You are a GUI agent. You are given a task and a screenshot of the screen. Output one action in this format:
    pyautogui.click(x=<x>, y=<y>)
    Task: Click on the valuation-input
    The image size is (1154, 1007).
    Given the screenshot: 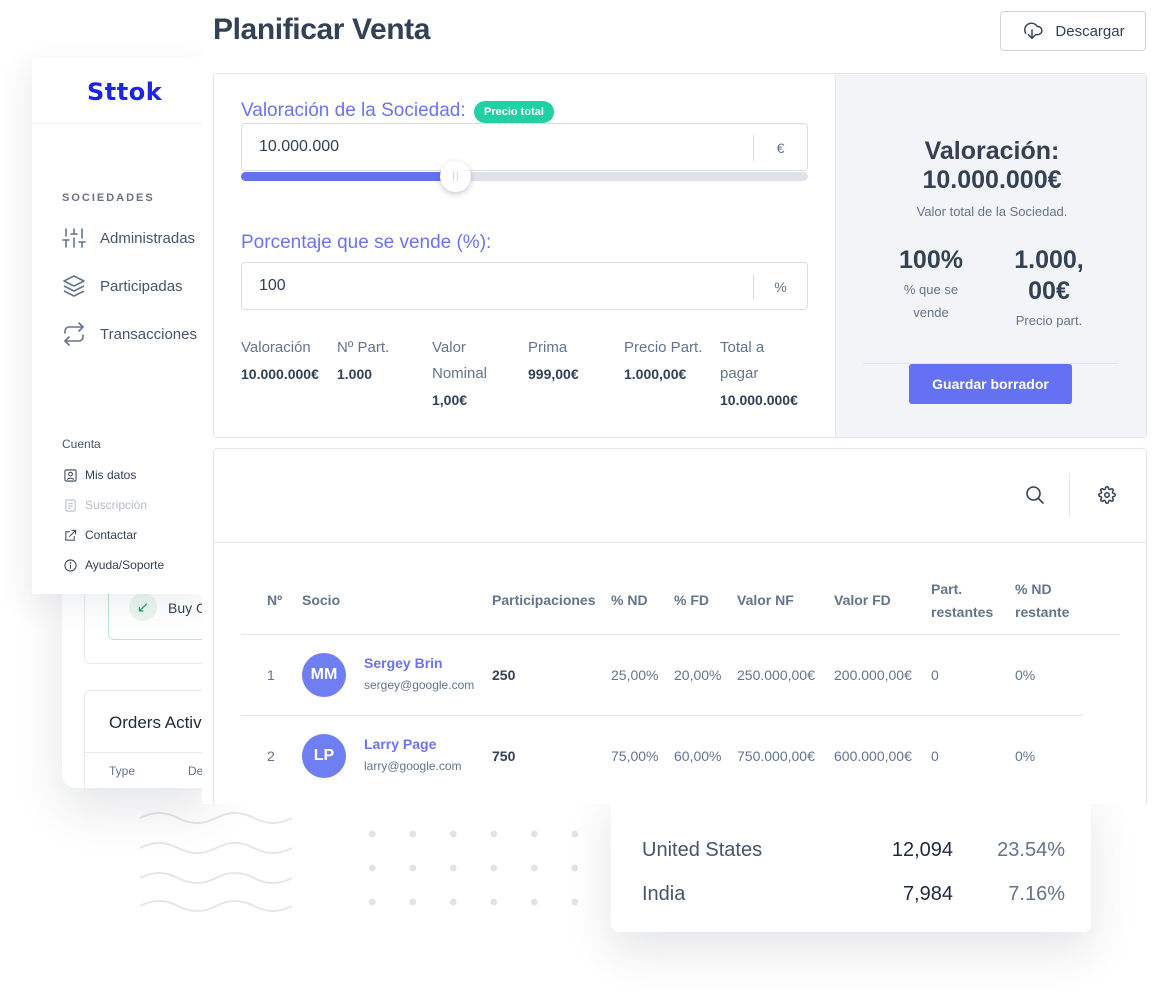 What is the action you would take?
    pyautogui.click(x=499, y=147)
    